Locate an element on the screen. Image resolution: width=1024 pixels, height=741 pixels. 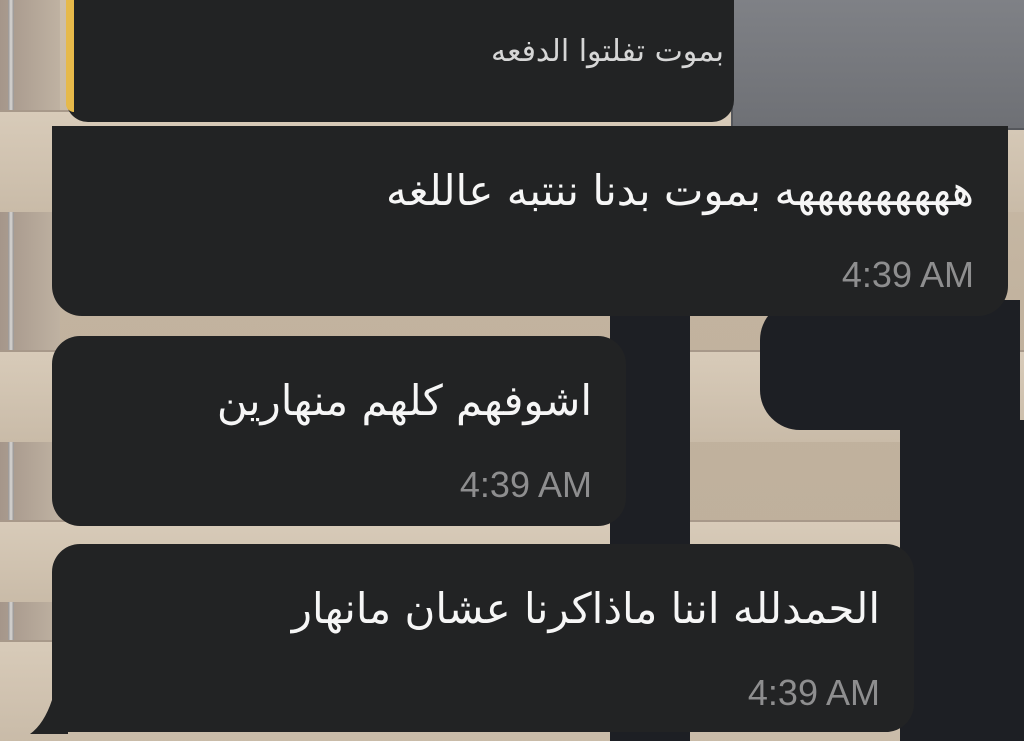
reply-accent-bar is located at coordinates (70, 56).